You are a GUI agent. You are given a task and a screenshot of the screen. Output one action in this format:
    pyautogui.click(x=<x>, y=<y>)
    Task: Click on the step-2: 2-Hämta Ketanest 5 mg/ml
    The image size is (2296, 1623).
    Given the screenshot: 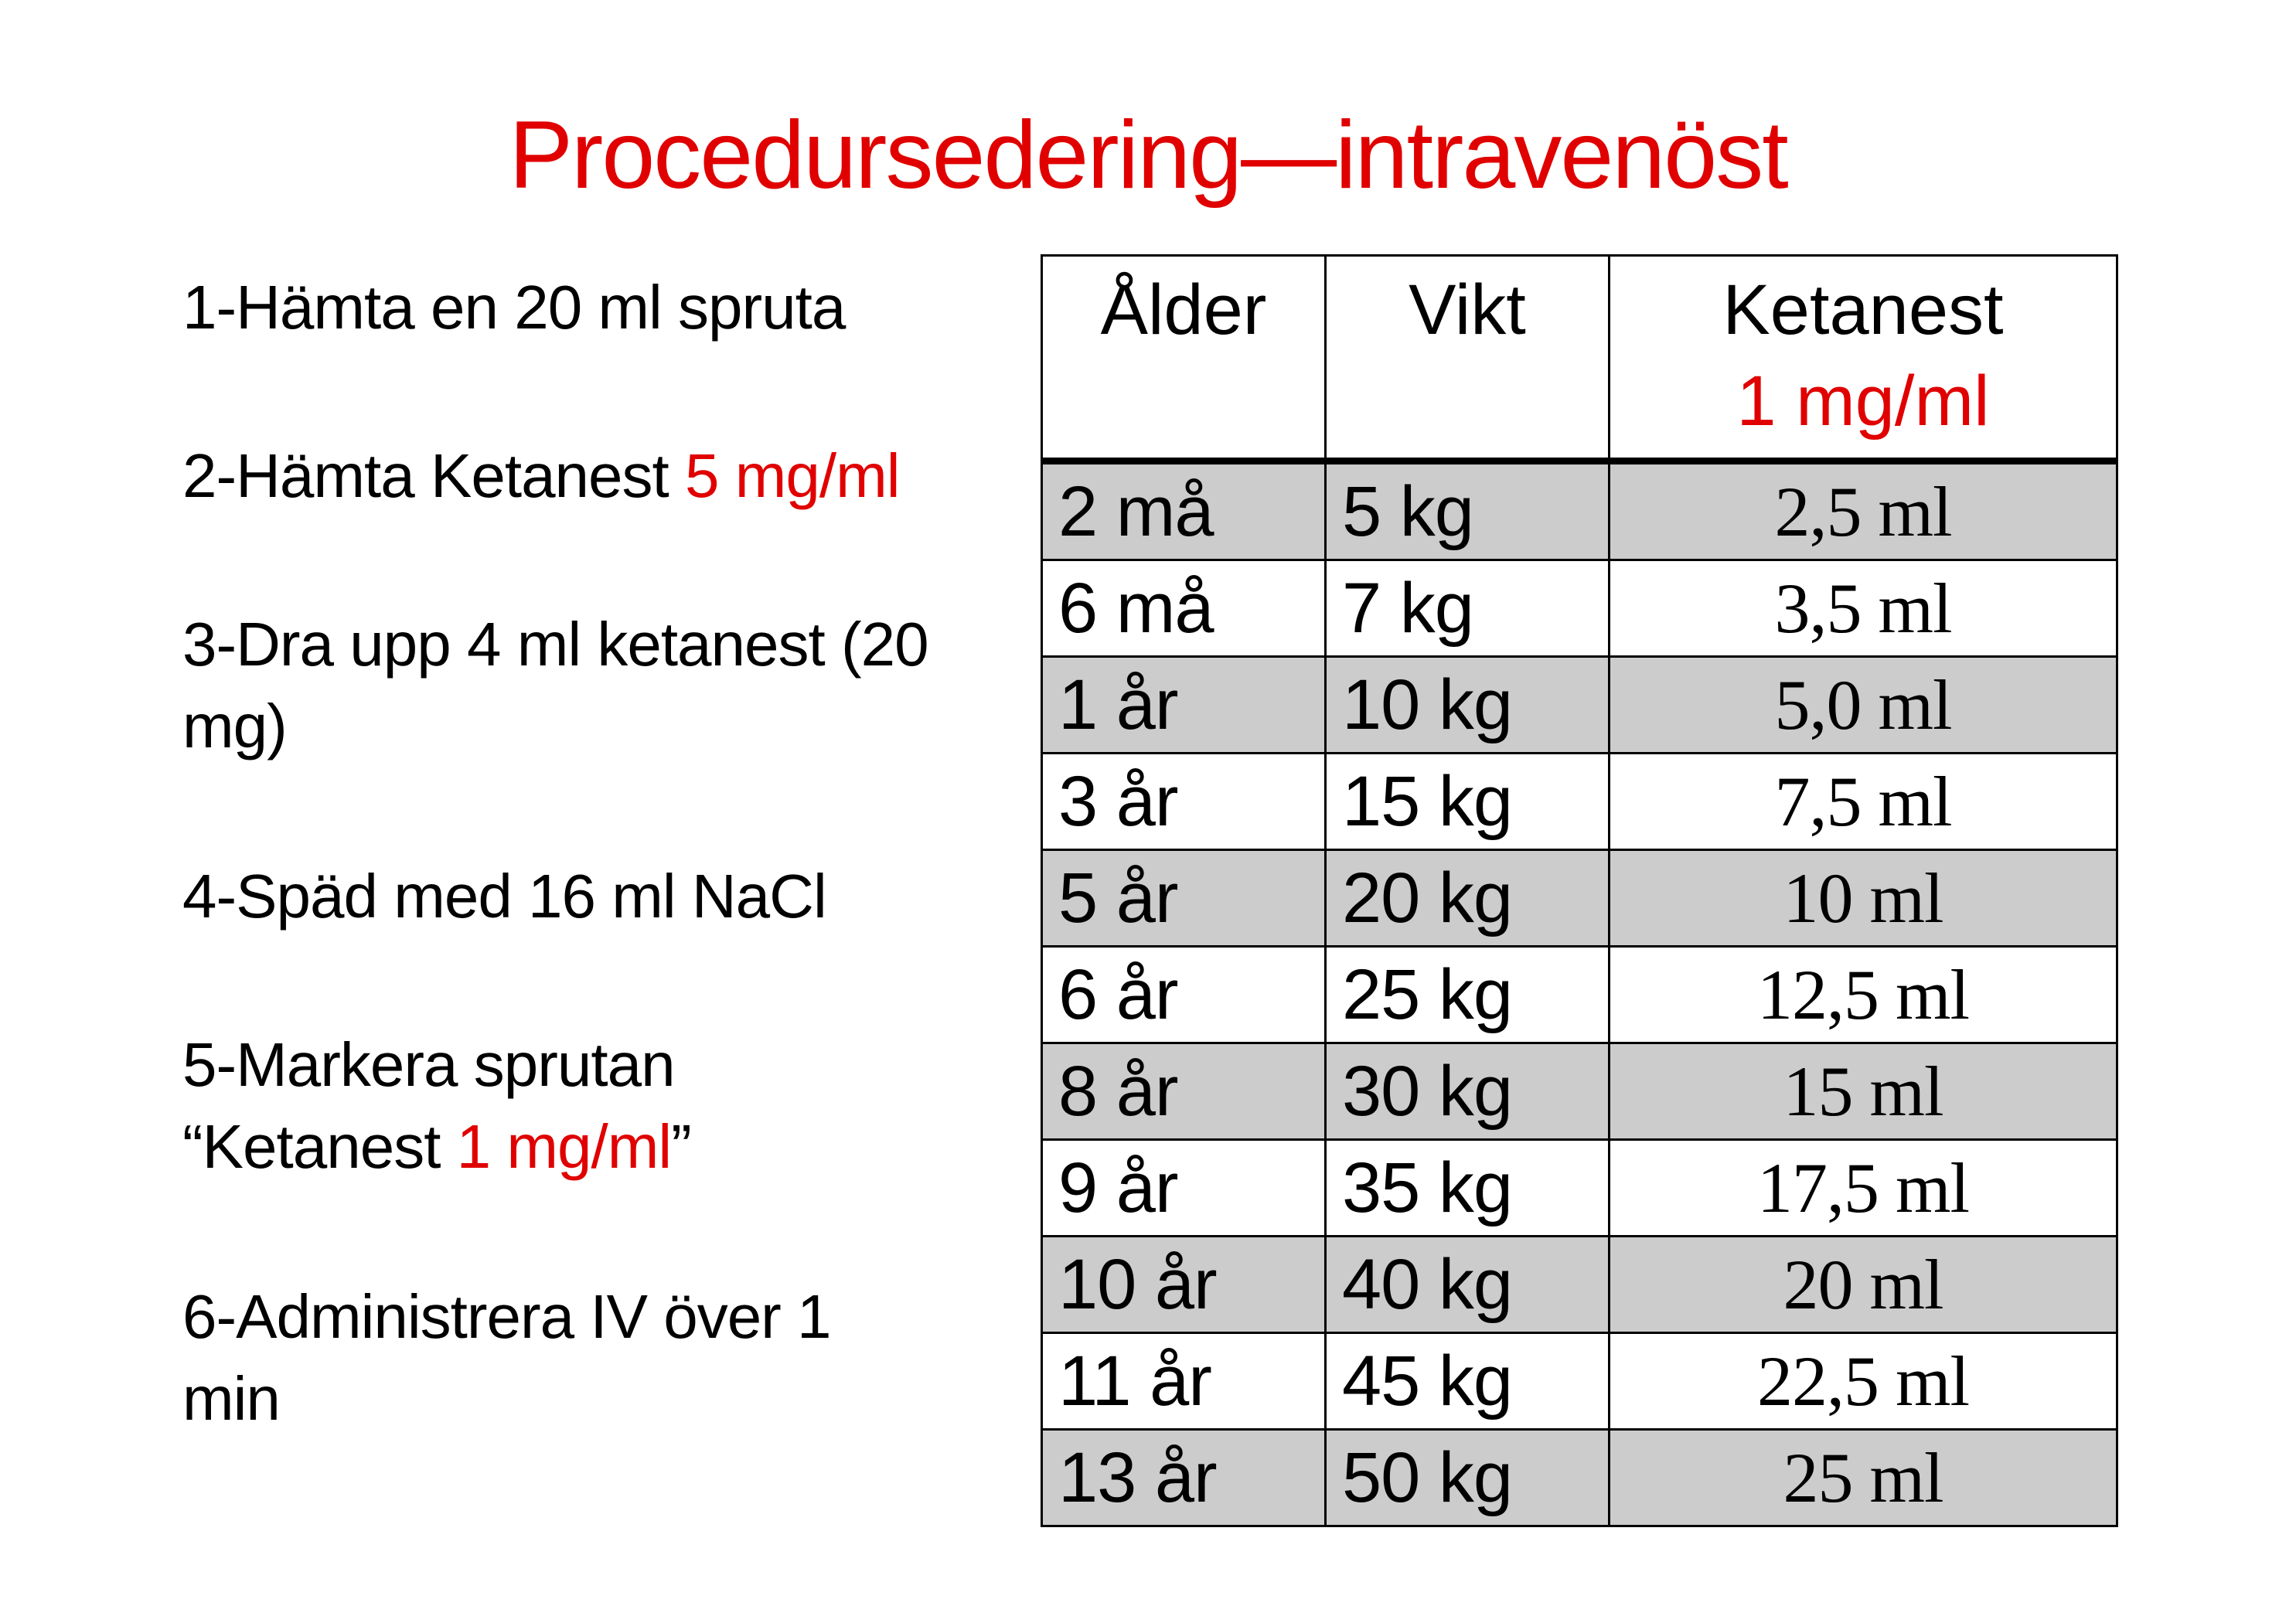 What is the action you would take?
    pyautogui.click(x=592, y=476)
    